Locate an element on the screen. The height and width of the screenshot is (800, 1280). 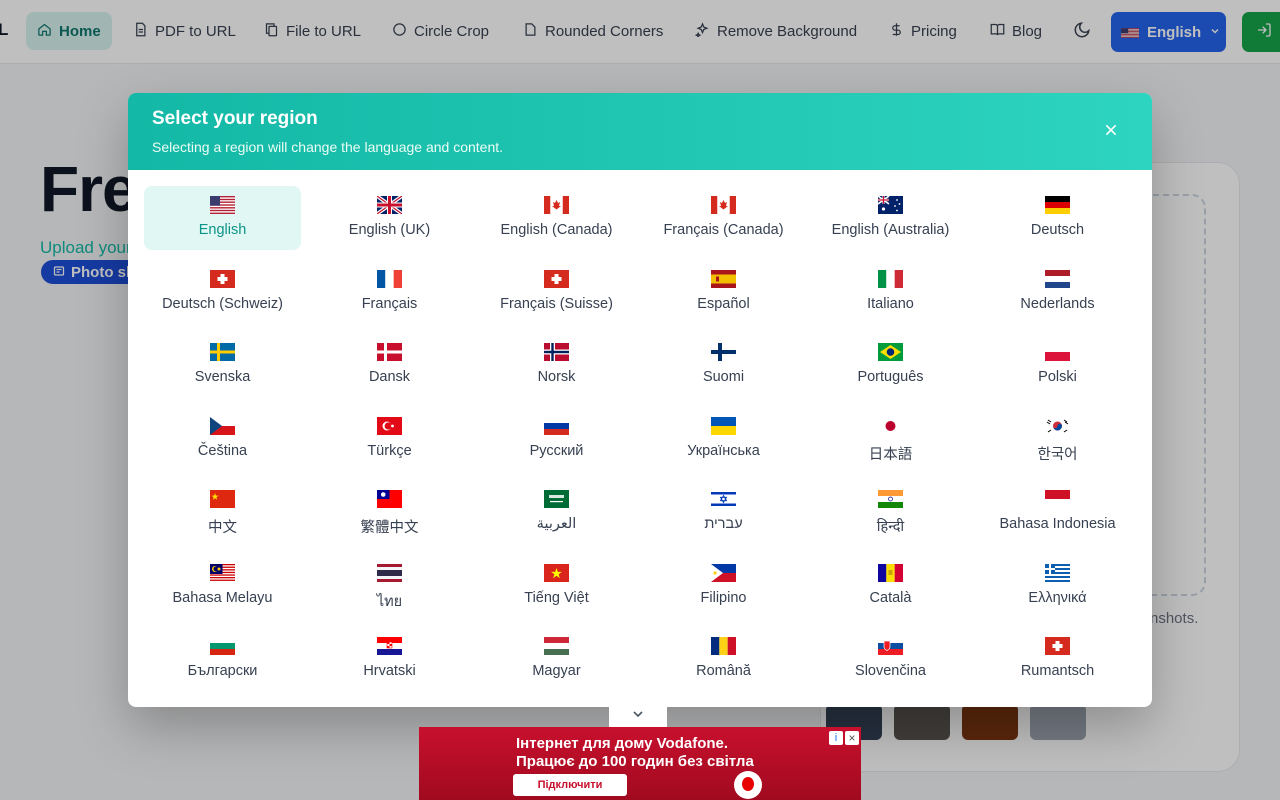
ua-flag-icon is located at coordinates (723, 425).